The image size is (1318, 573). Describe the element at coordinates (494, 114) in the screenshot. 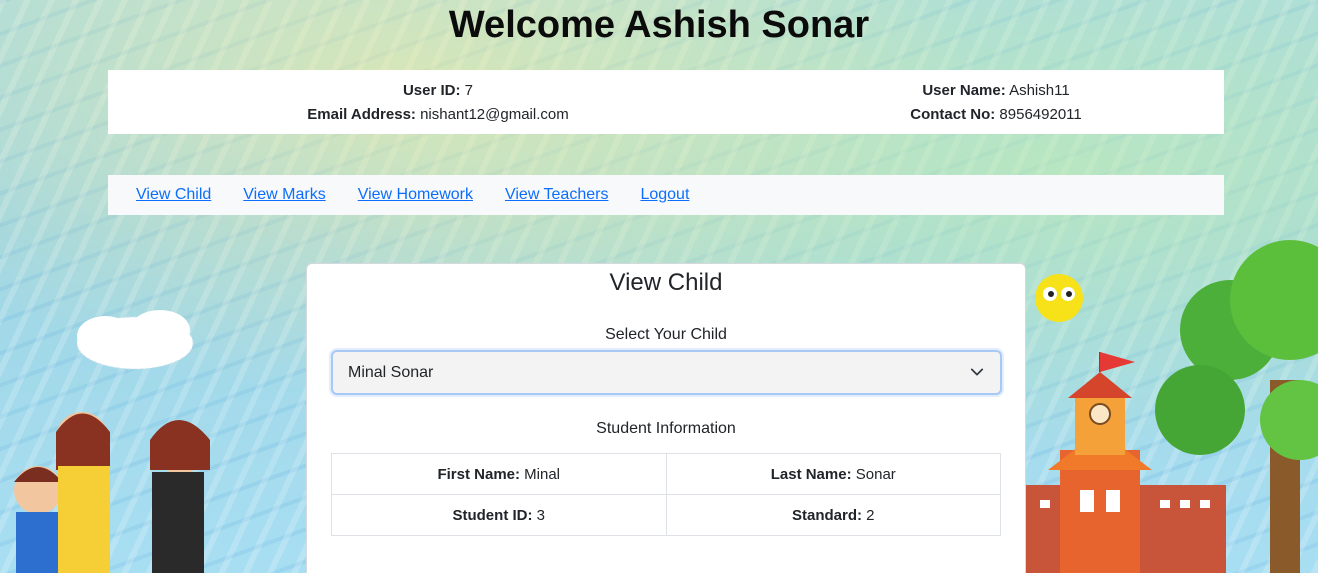

I see `email-value: nishant12@gmail.com` at that location.